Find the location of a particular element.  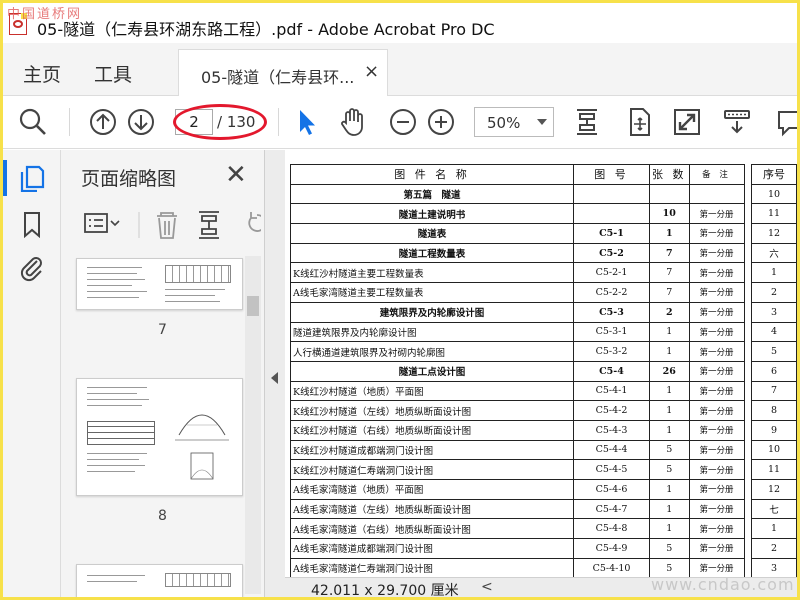

cell-code: C5-4-8 is located at coordinates (611, 529).